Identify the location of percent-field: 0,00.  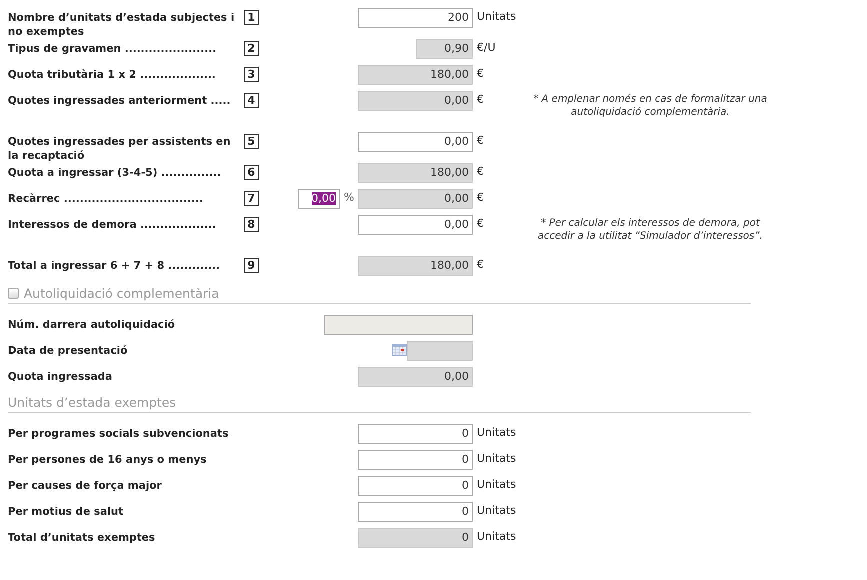
(319, 199).